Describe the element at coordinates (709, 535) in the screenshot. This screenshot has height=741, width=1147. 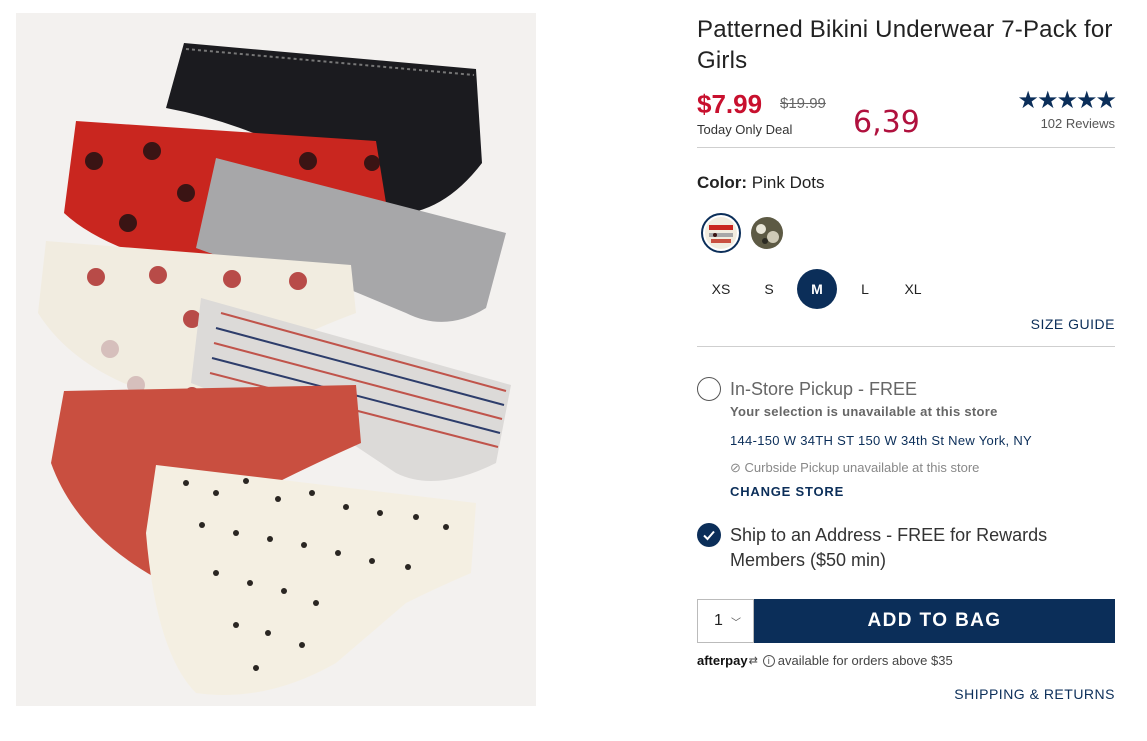
I see `checkmark-icon` at that location.